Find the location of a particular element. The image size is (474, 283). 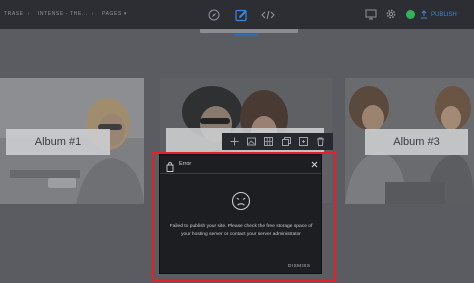

mode-switcher is located at coordinates (241, 15).